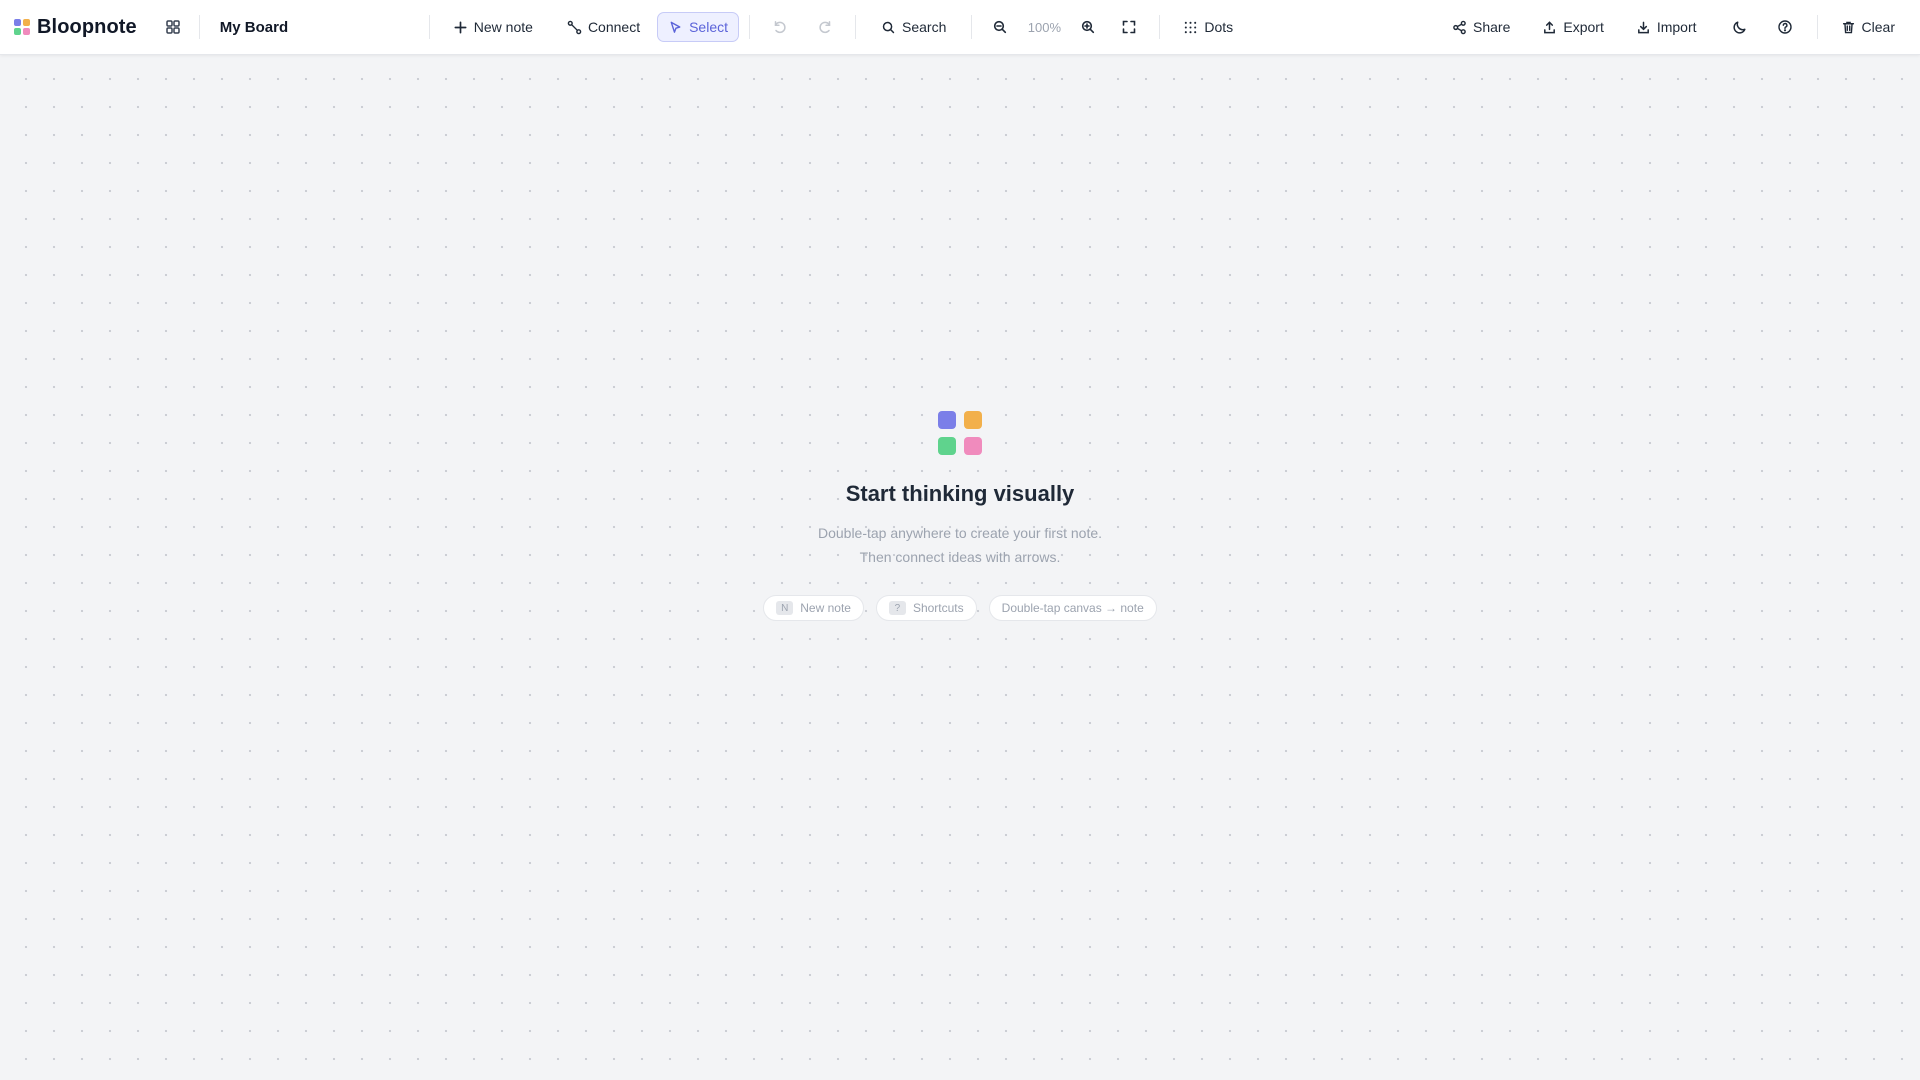  I want to click on connect-label: Connect, so click(614, 27).